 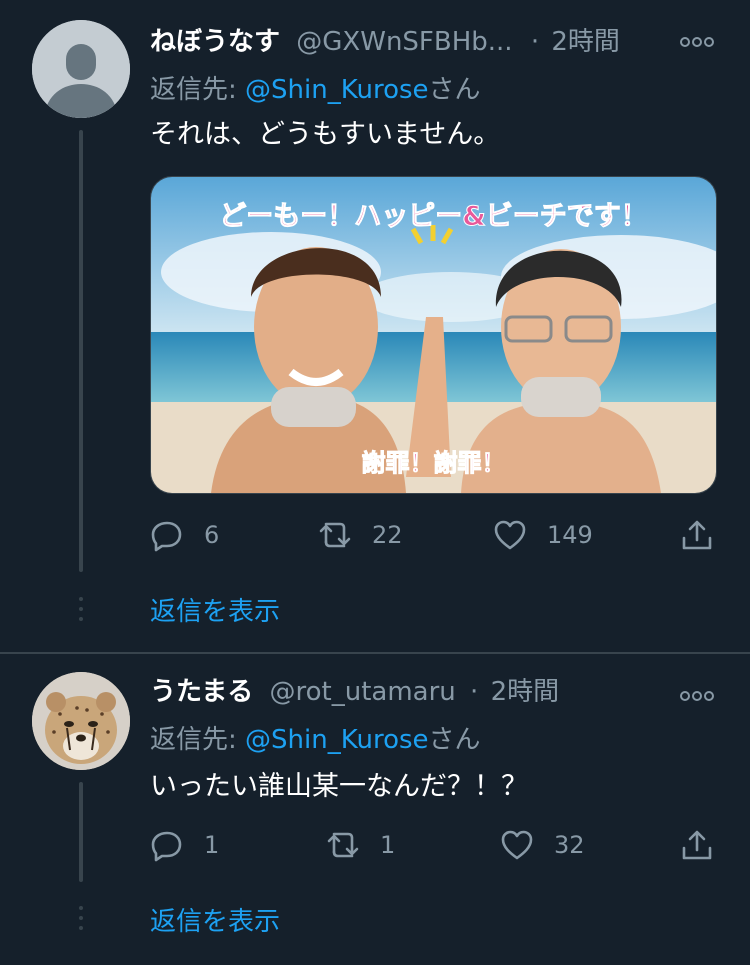 What do you see at coordinates (360, 535) in the screenshot?
I see `retweet-button: 22` at bounding box center [360, 535].